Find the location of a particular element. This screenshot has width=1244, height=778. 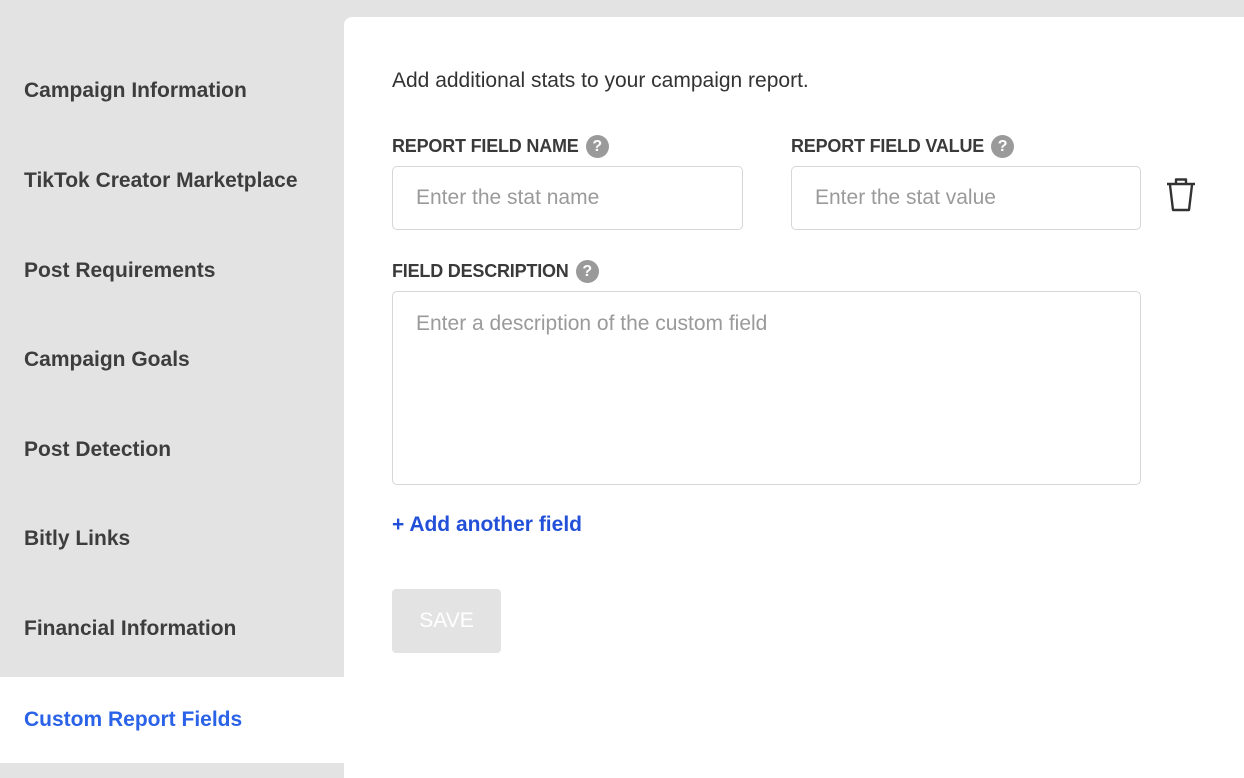

report-field-value-label: REPORT FIELD VALUE ? is located at coordinates (903, 146).